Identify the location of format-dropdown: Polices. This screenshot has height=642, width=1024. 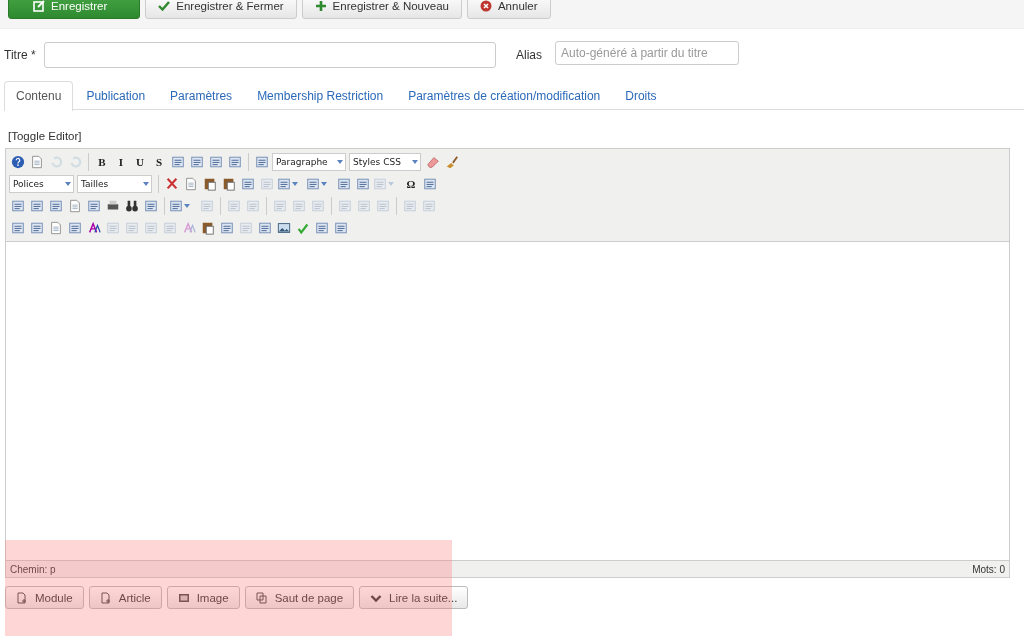
(41, 184).